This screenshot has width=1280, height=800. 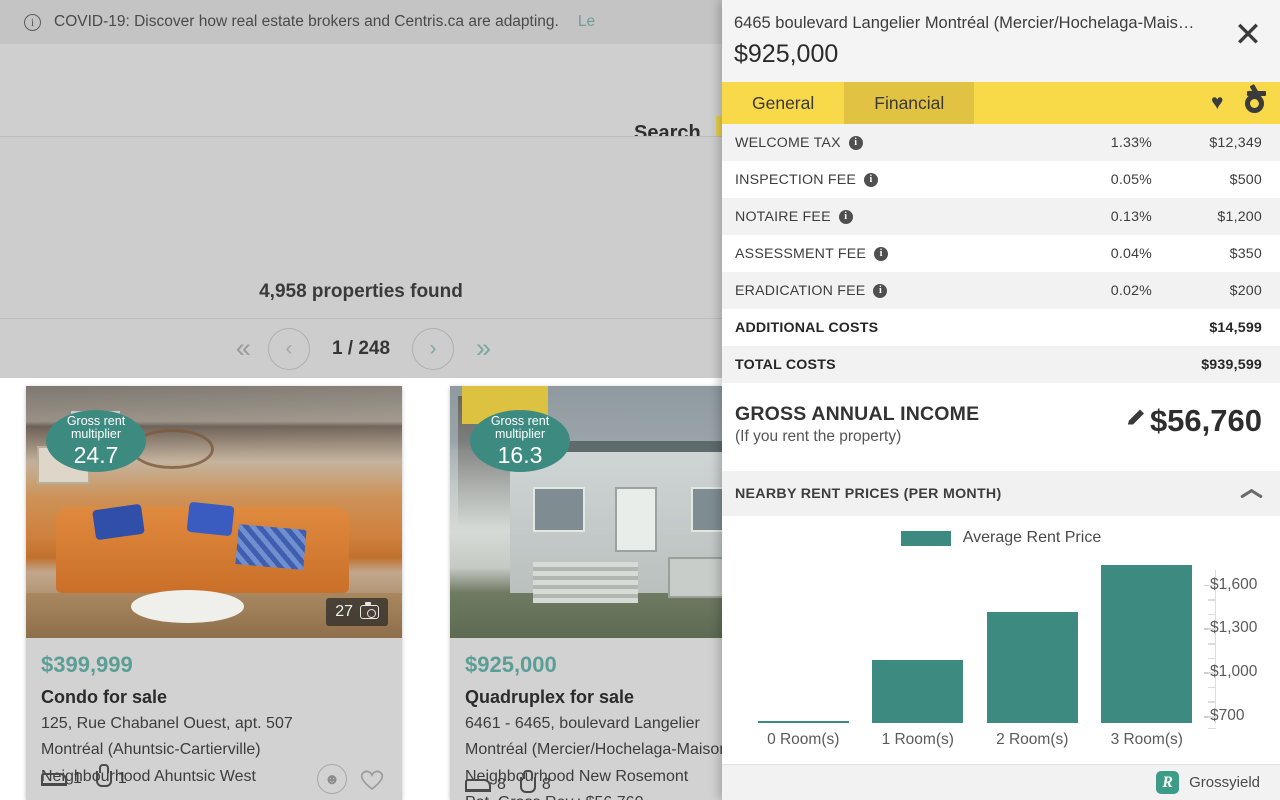 What do you see at coordinates (1245, 290) in the screenshot?
I see `row-amount: $200` at bounding box center [1245, 290].